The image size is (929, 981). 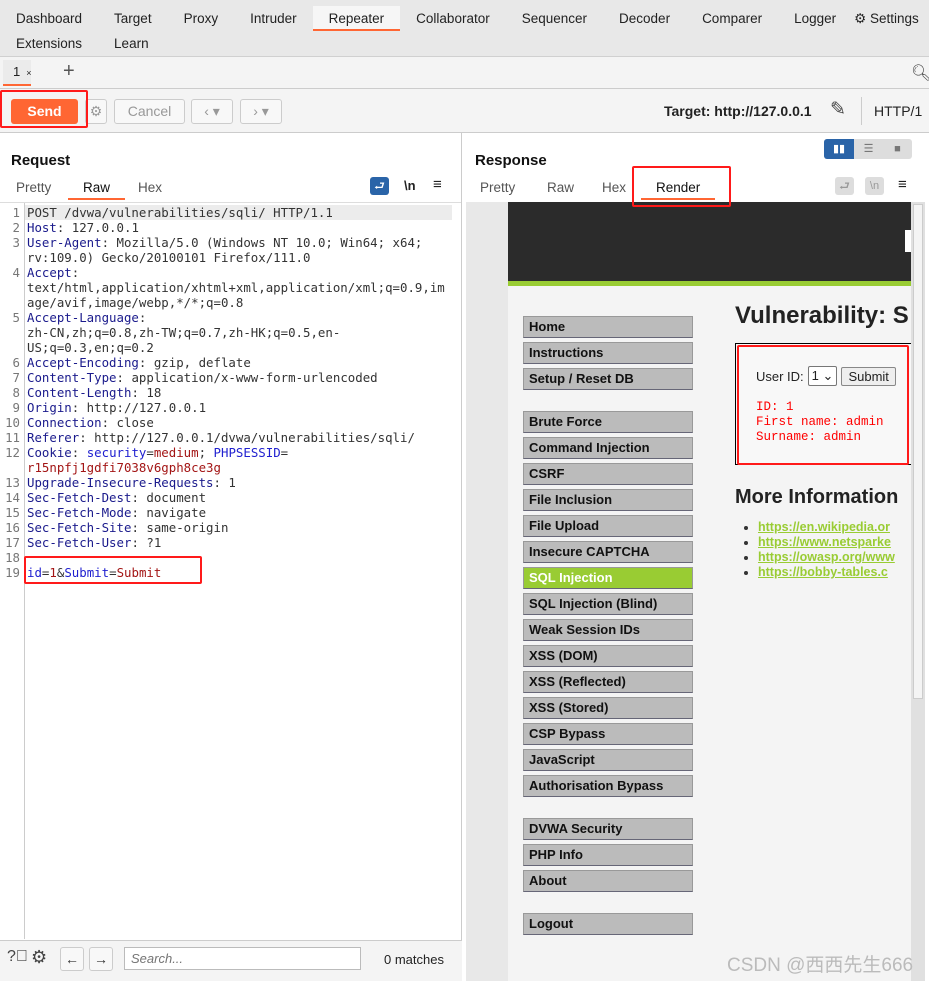 I want to click on render-scrollbar, so click(x=918, y=591).